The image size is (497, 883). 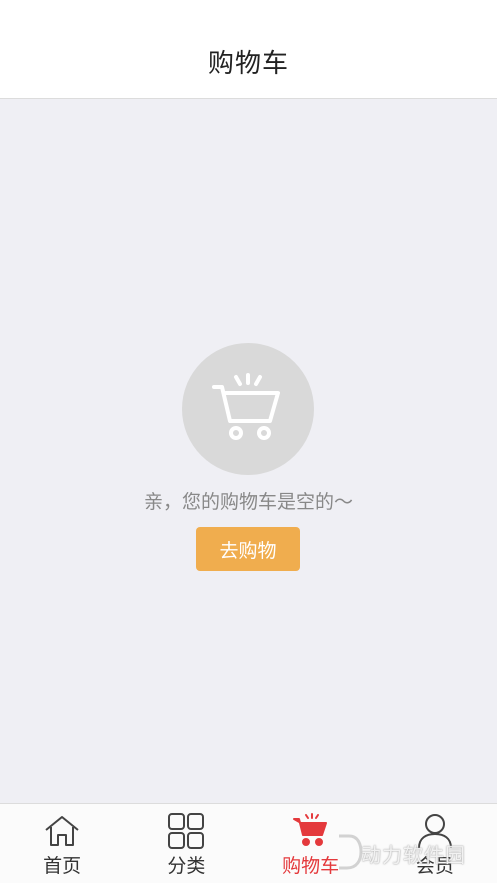 What do you see at coordinates (248, 502) in the screenshot?
I see `empty-cart-message: 亲，您的购物车是空的～` at bounding box center [248, 502].